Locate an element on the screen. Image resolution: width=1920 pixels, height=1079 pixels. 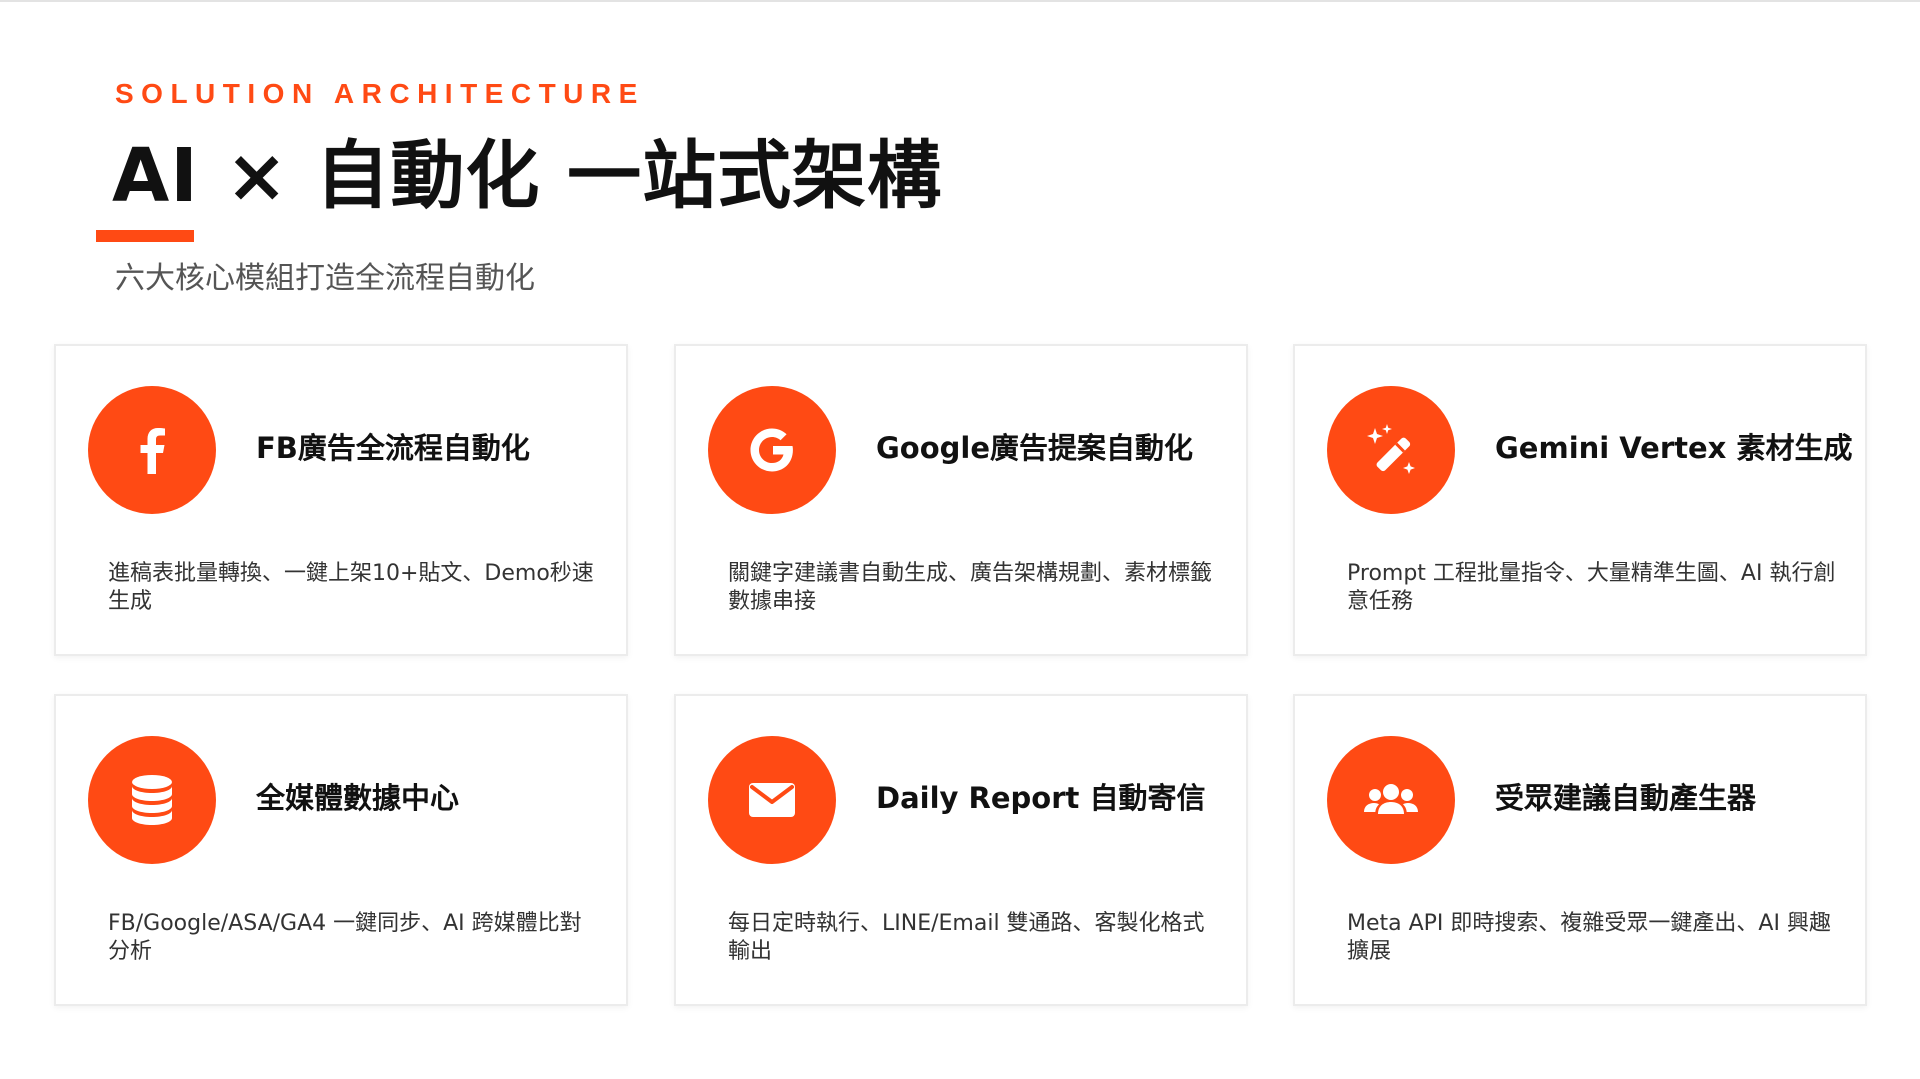
page-subtitle: 六大核心模組打造全流程自動化 is located at coordinates (325, 278).